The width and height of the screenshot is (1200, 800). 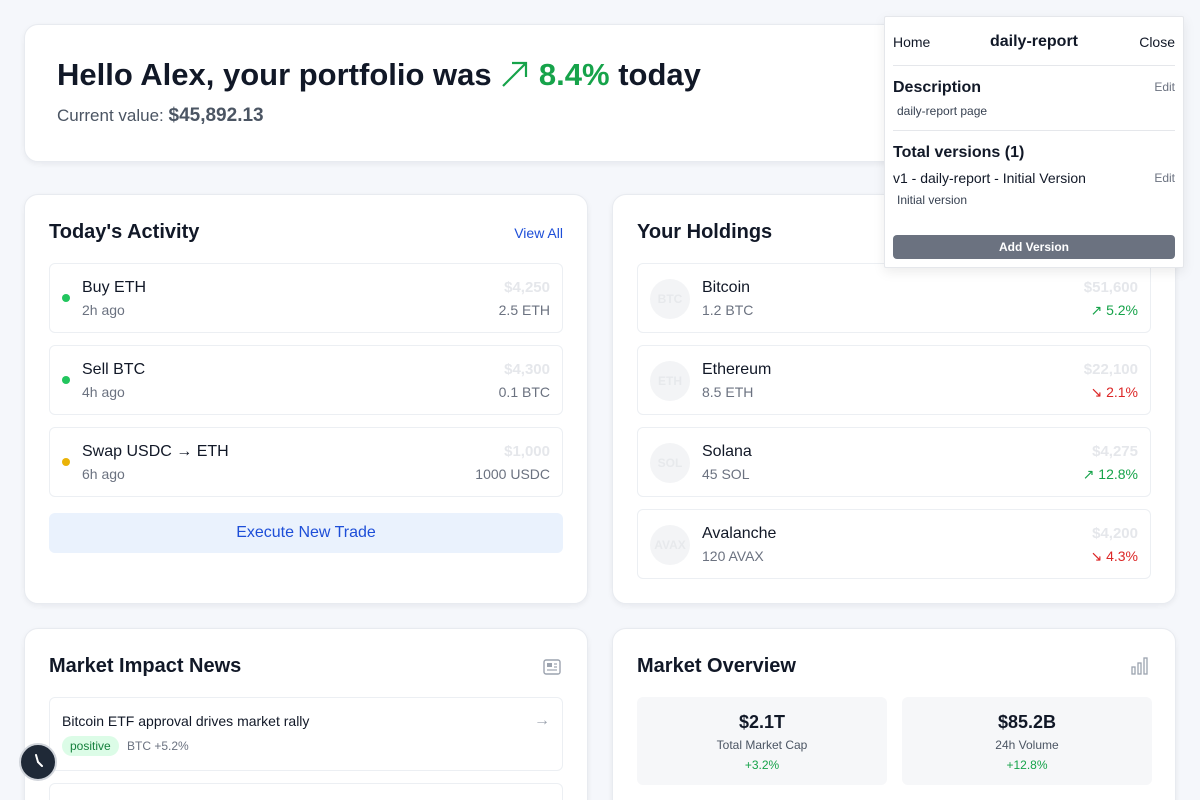 I want to click on activity-time: 4h ago, so click(x=103, y=392).